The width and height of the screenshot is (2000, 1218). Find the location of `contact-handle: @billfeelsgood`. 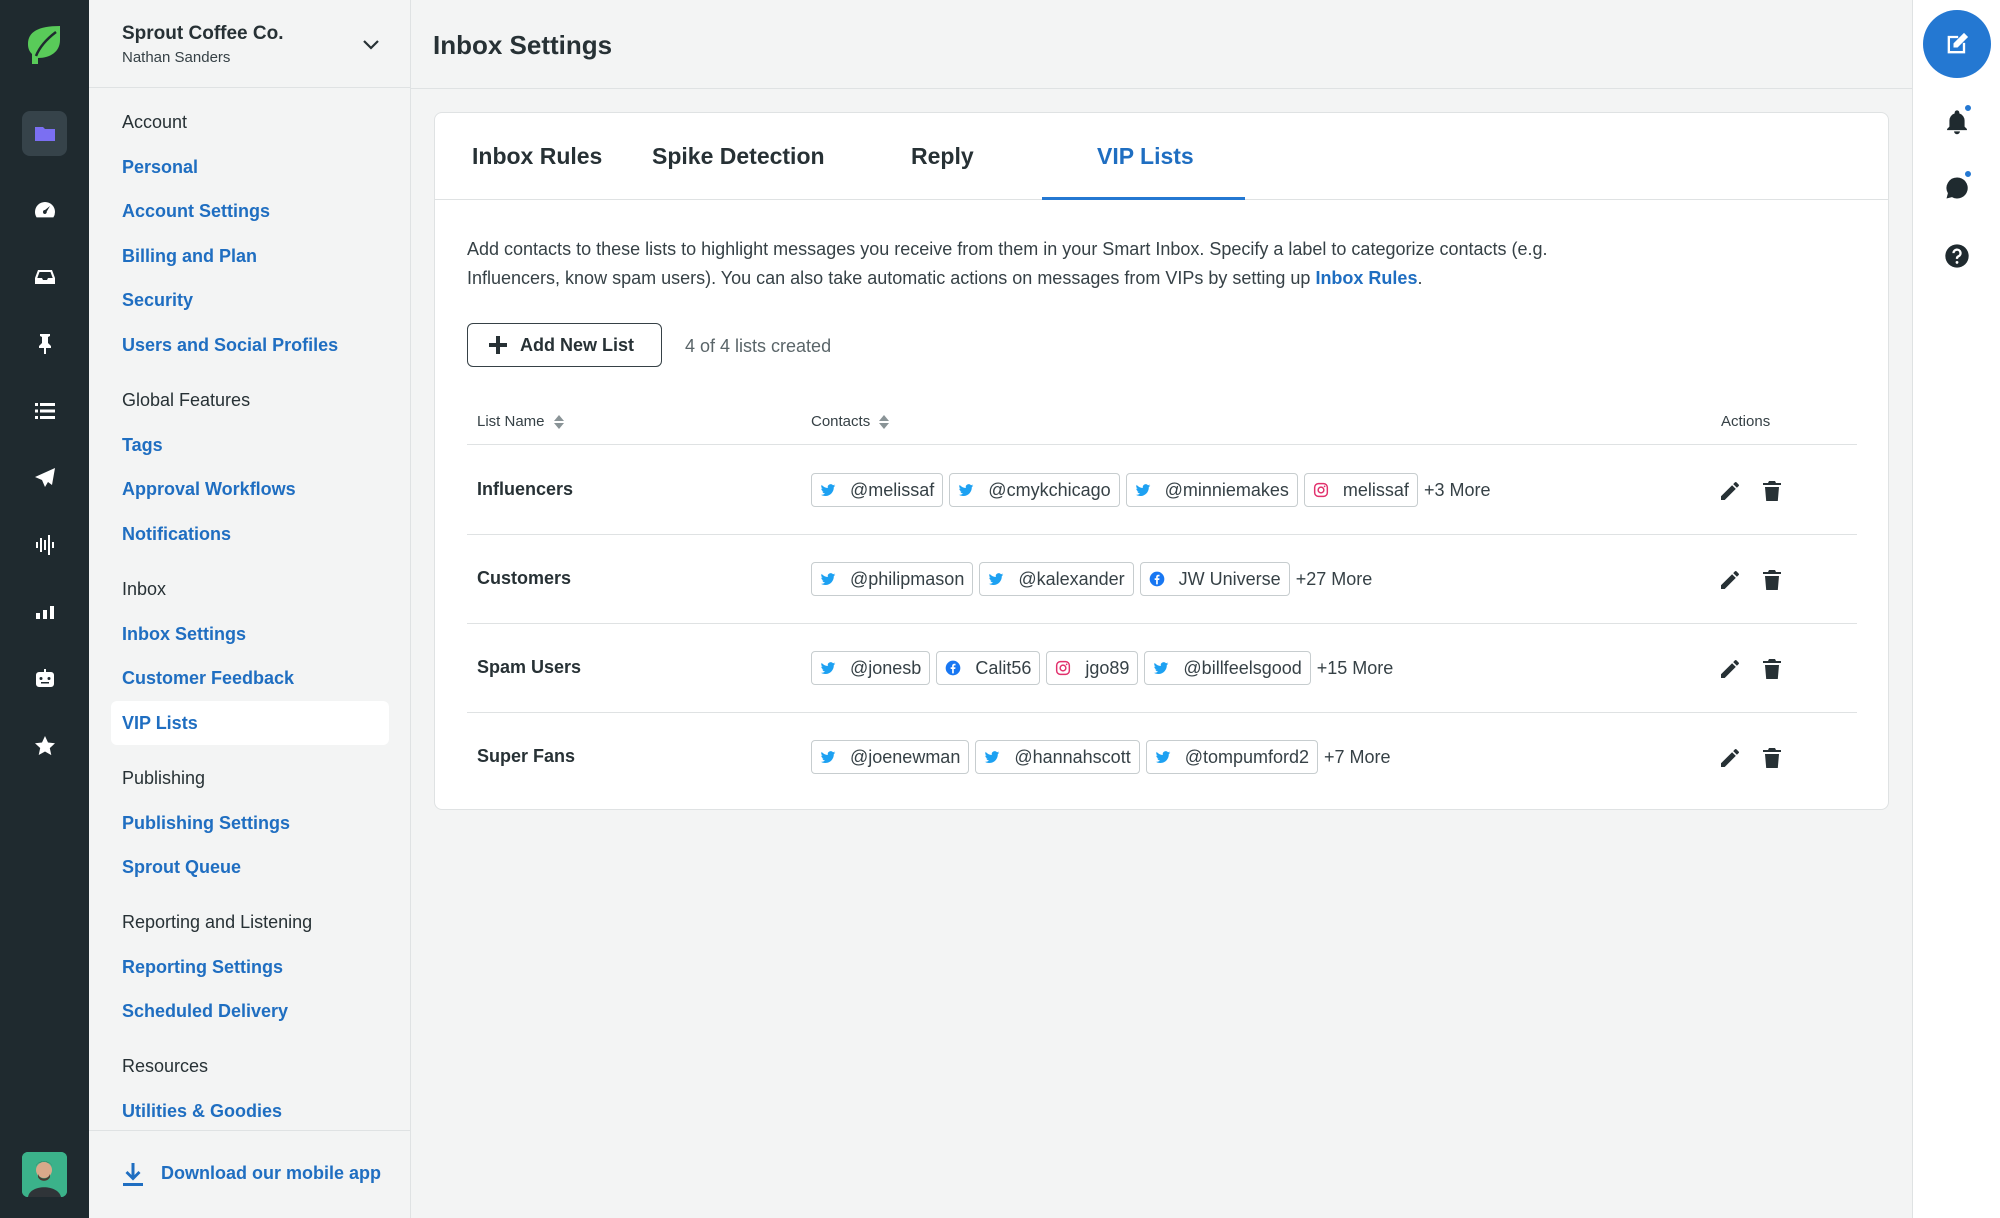

contact-handle: @billfeelsgood is located at coordinates (1242, 667).